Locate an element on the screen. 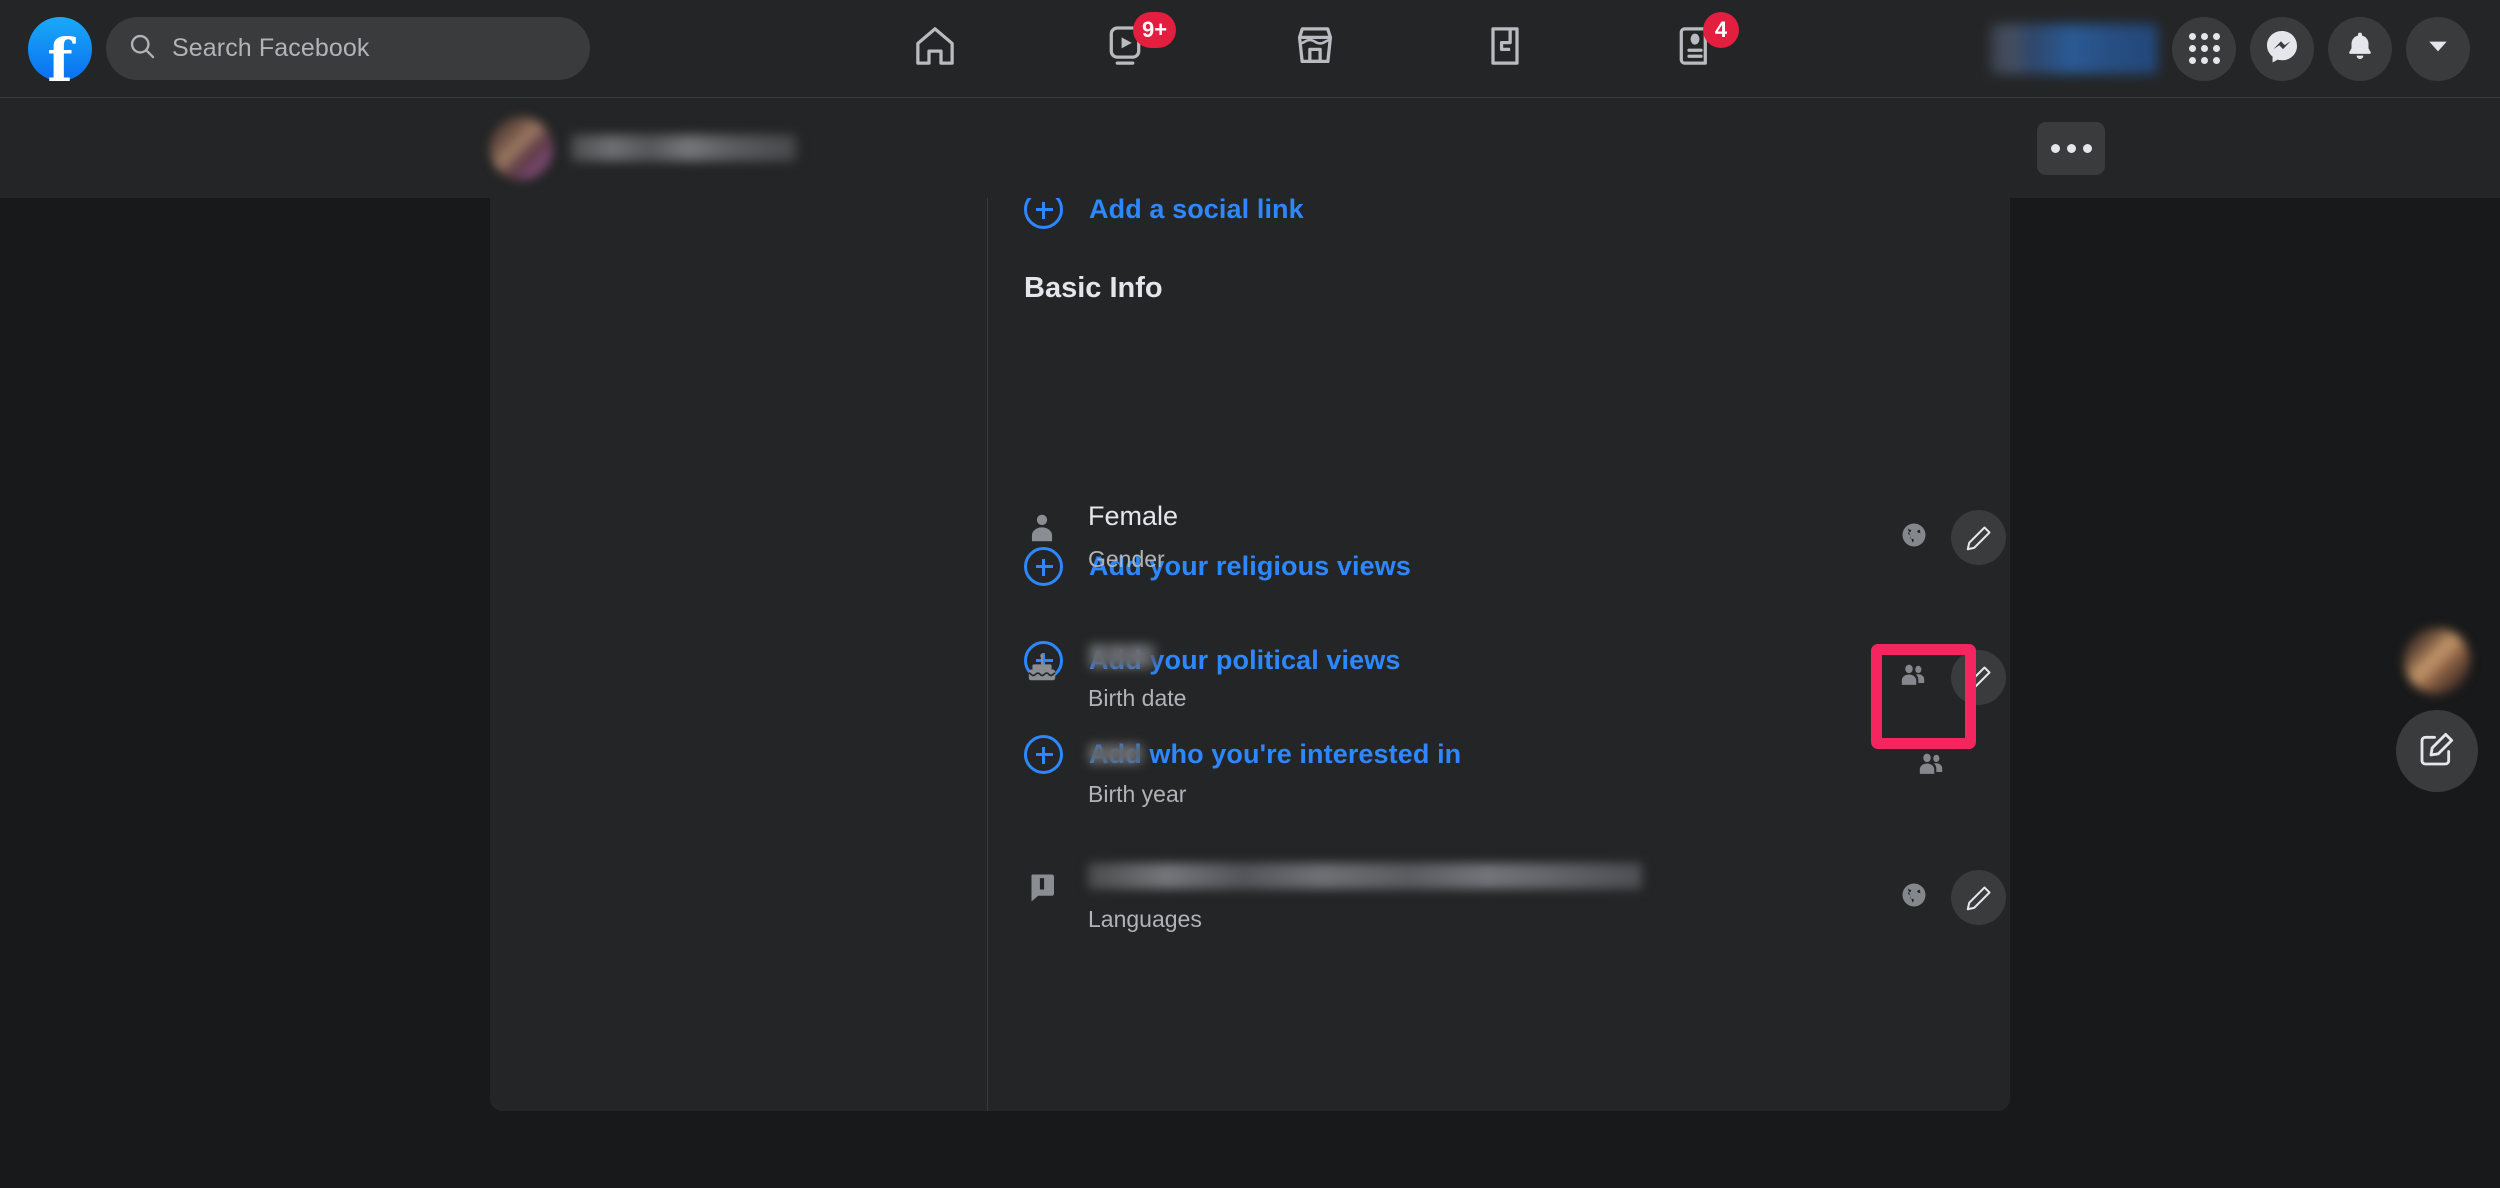  marketplace-icon is located at coordinates (1315, 48).